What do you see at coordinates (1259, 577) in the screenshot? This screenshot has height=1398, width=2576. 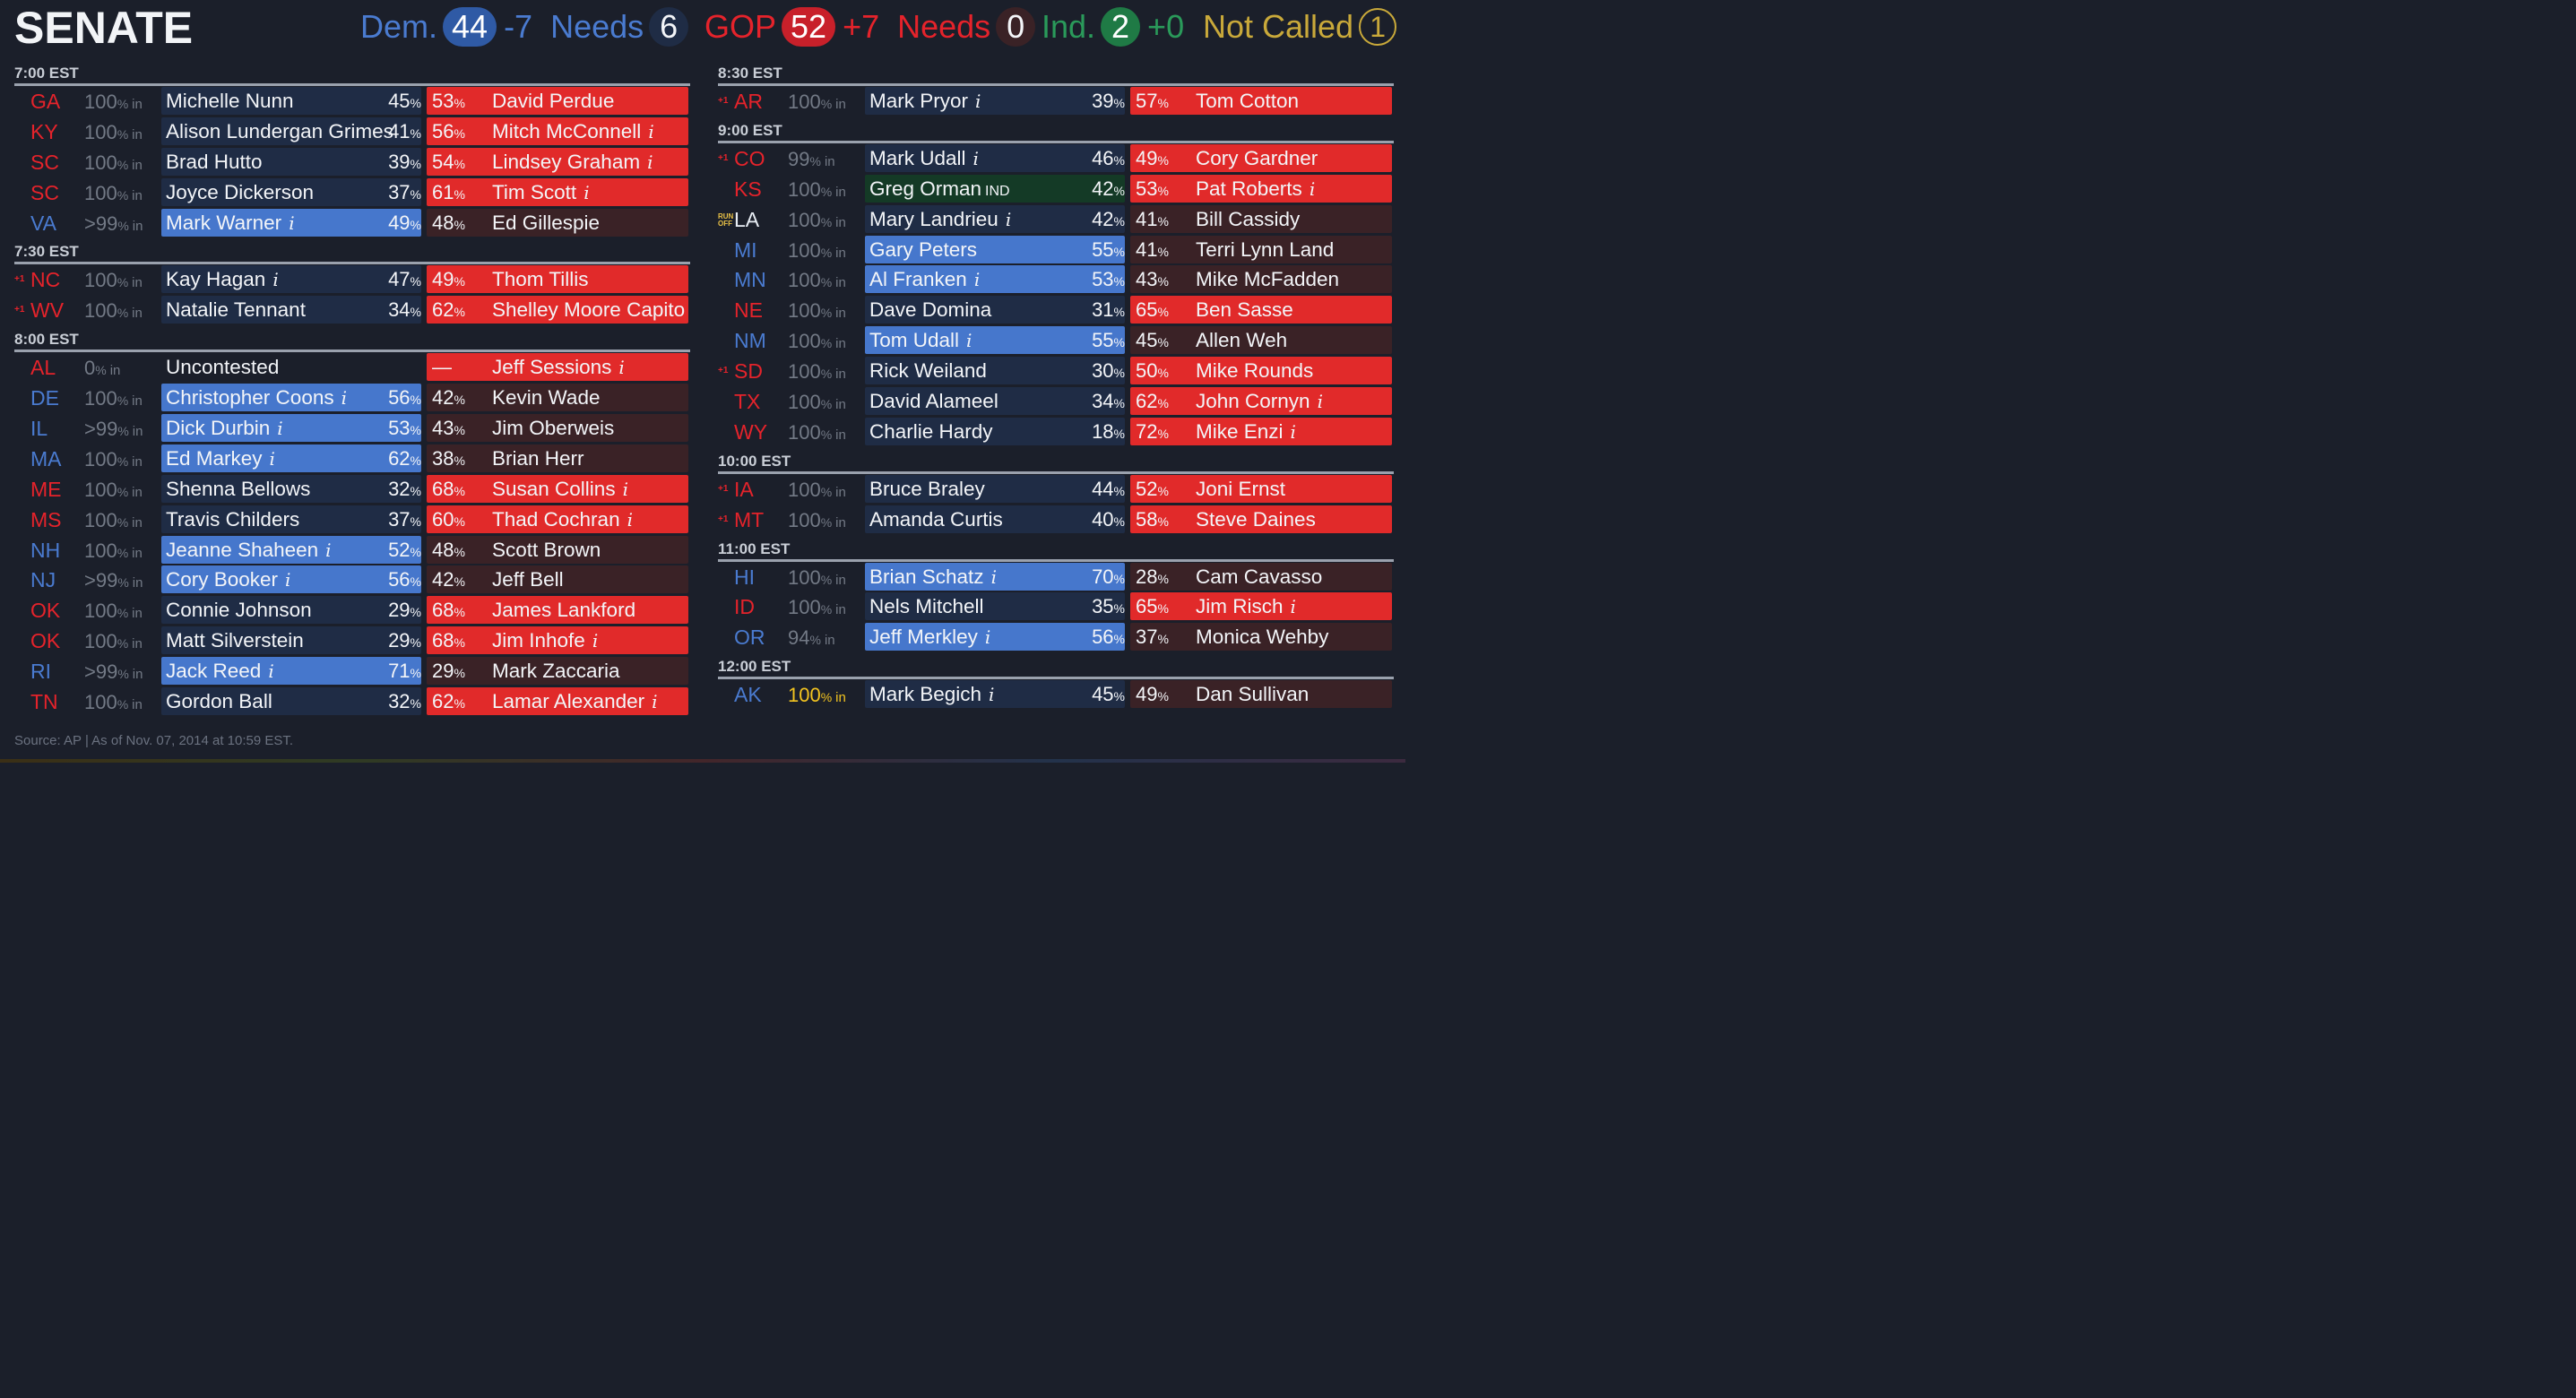 I see `gop-candidate-name: Cam Cavasso` at bounding box center [1259, 577].